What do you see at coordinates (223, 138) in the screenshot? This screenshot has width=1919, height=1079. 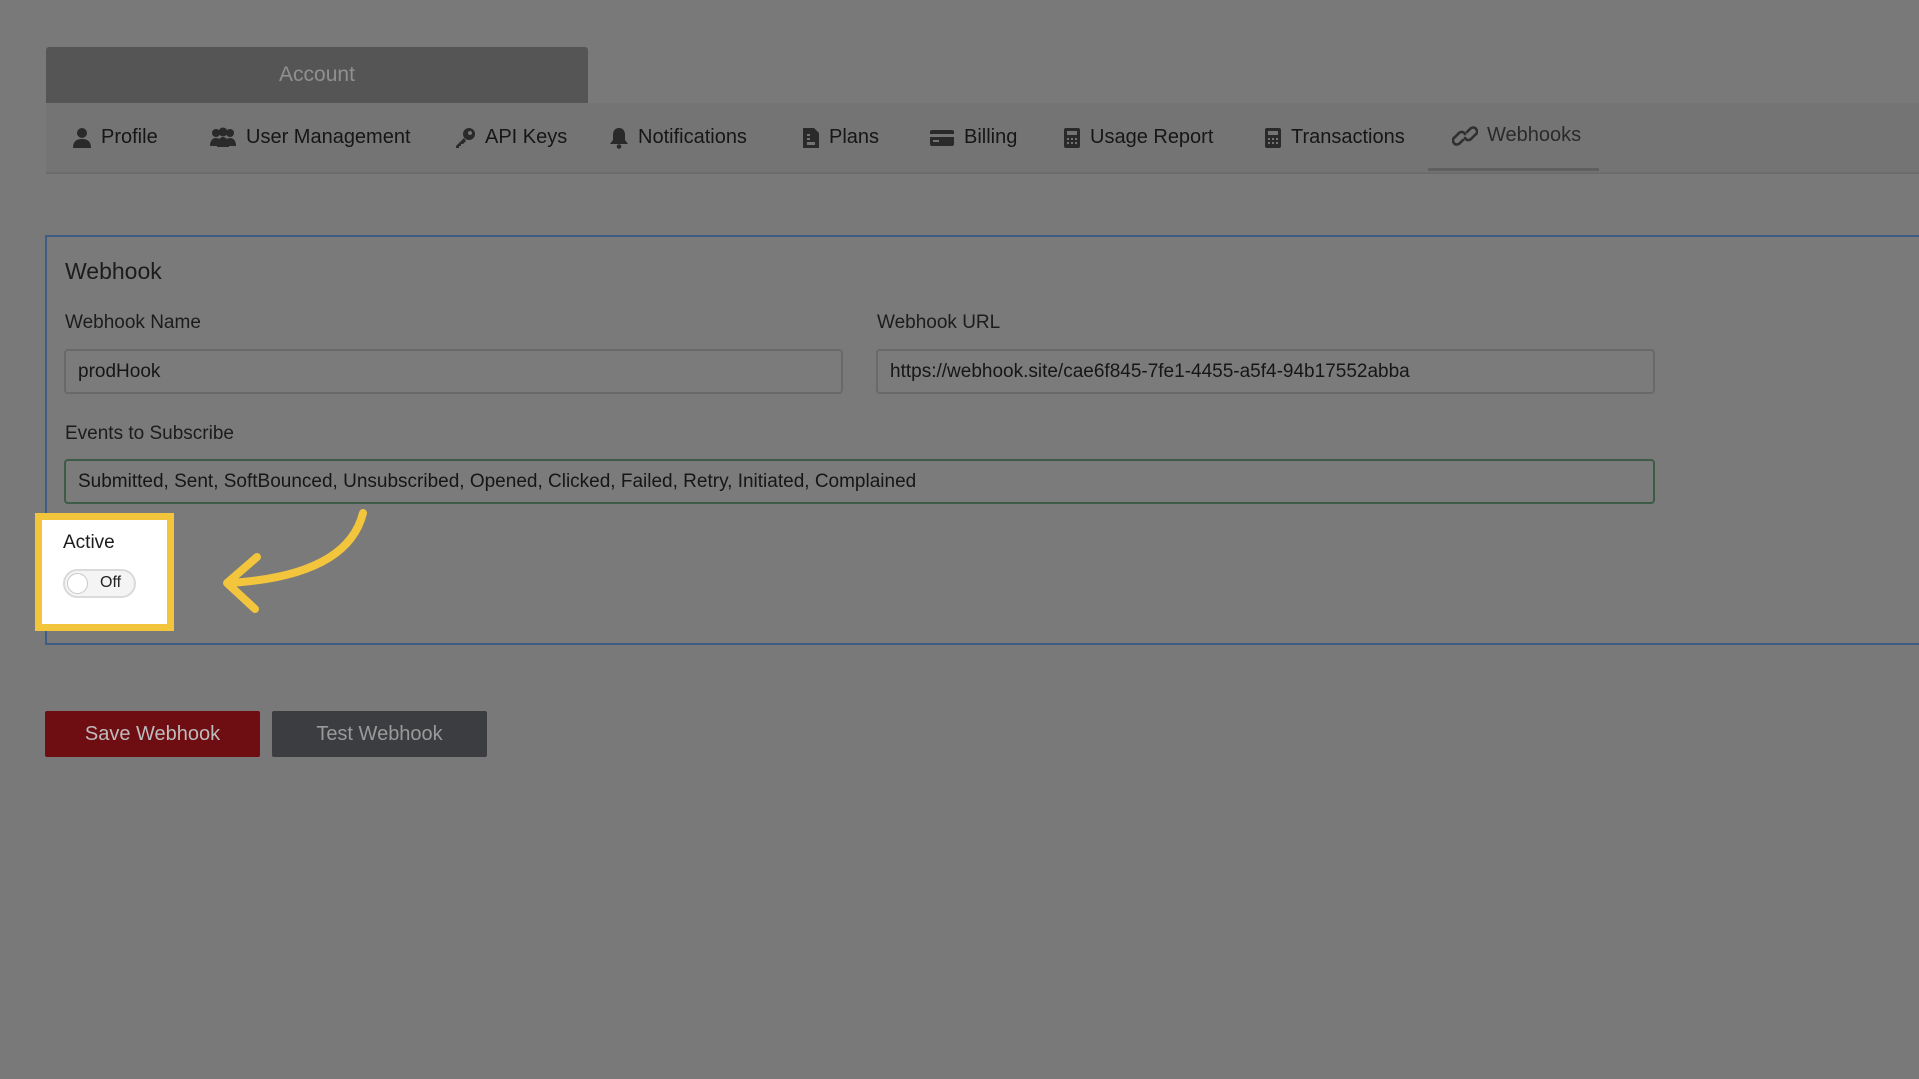 I see `users-icon` at bounding box center [223, 138].